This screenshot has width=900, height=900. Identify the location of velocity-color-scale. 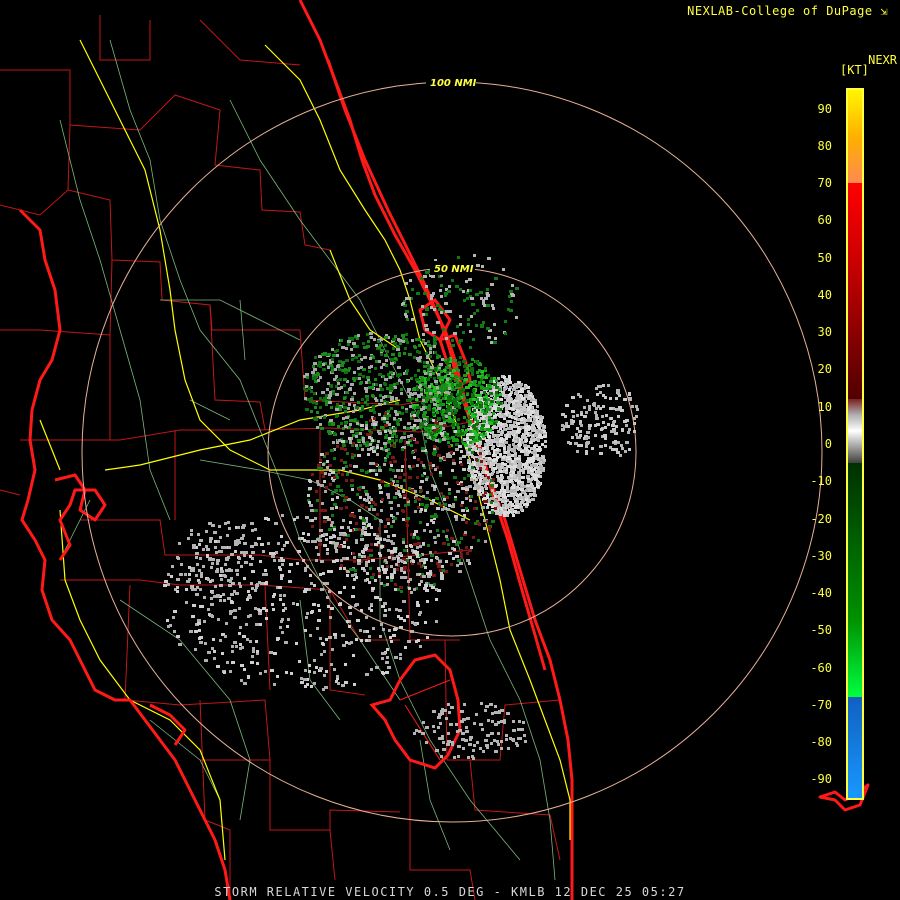
(855, 444).